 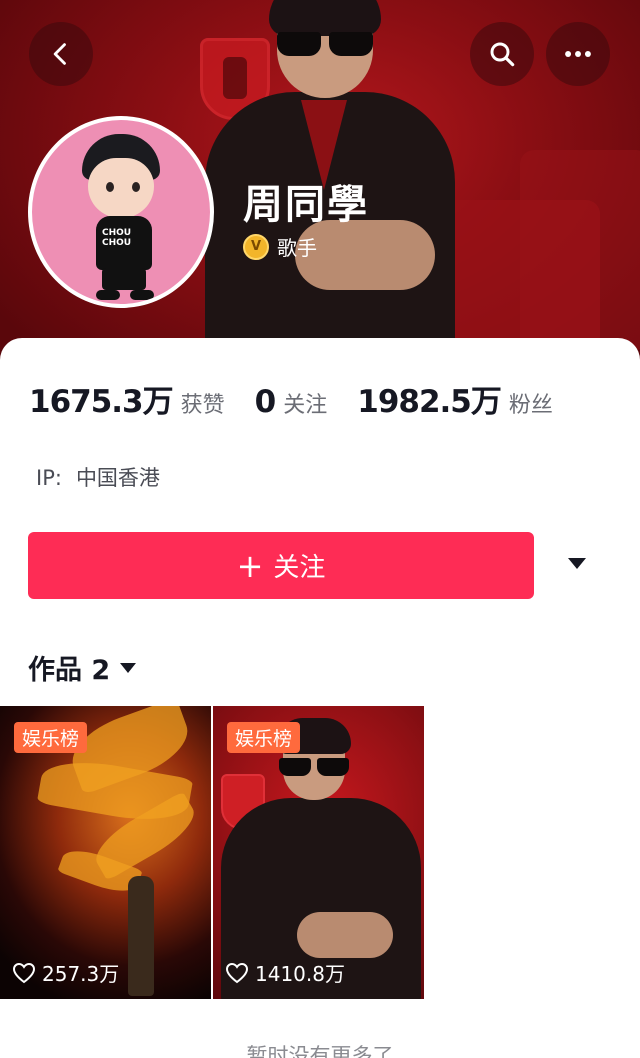 I want to click on video-tile: 娱乐榜 1410.8万, so click(x=318, y=852).